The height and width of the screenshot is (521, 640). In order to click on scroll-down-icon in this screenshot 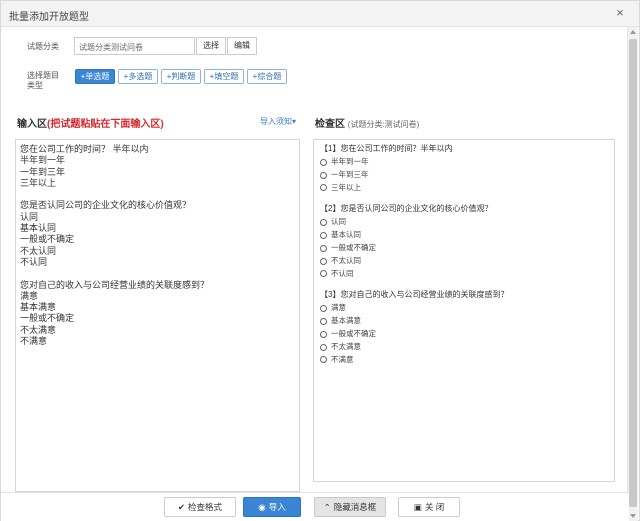, I will do `click(633, 516)`.